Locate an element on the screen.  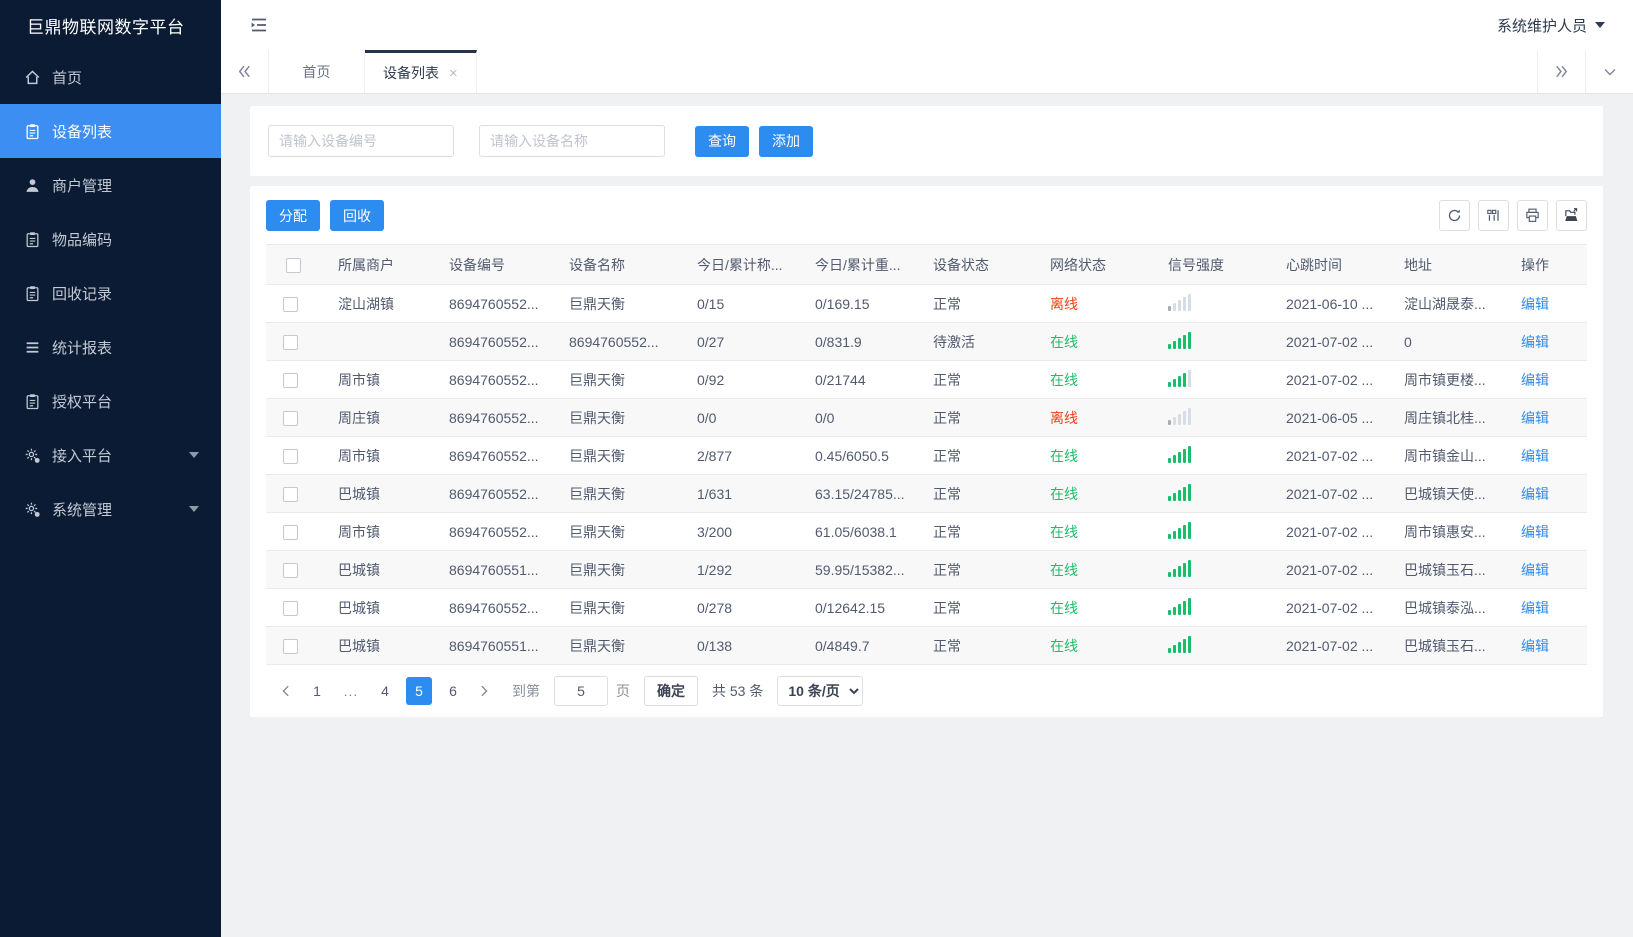
merchant-cell: 巴城镇 is located at coordinates (375, 569).